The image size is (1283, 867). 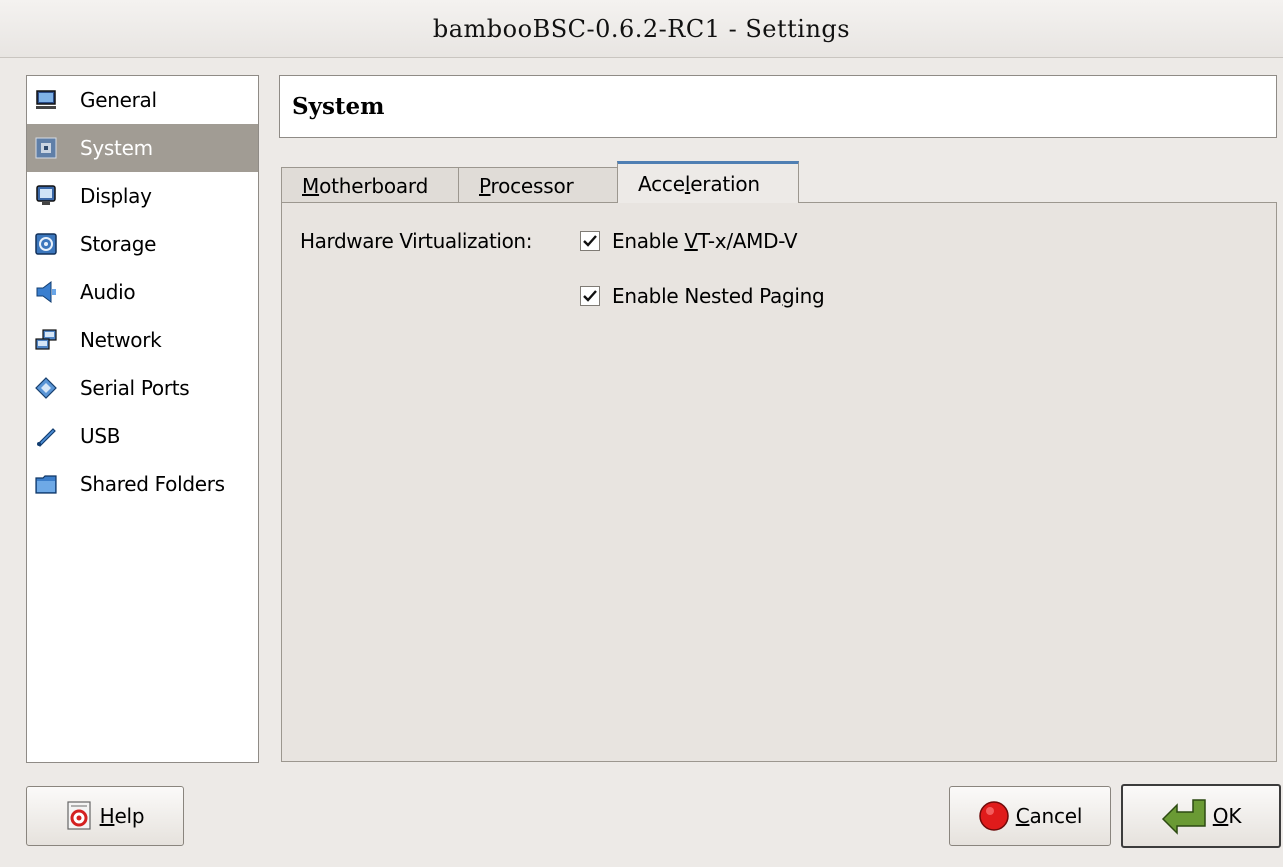 What do you see at coordinates (135, 388) in the screenshot?
I see `sidebar-item-label: Serial Ports` at bounding box center [135, 388].